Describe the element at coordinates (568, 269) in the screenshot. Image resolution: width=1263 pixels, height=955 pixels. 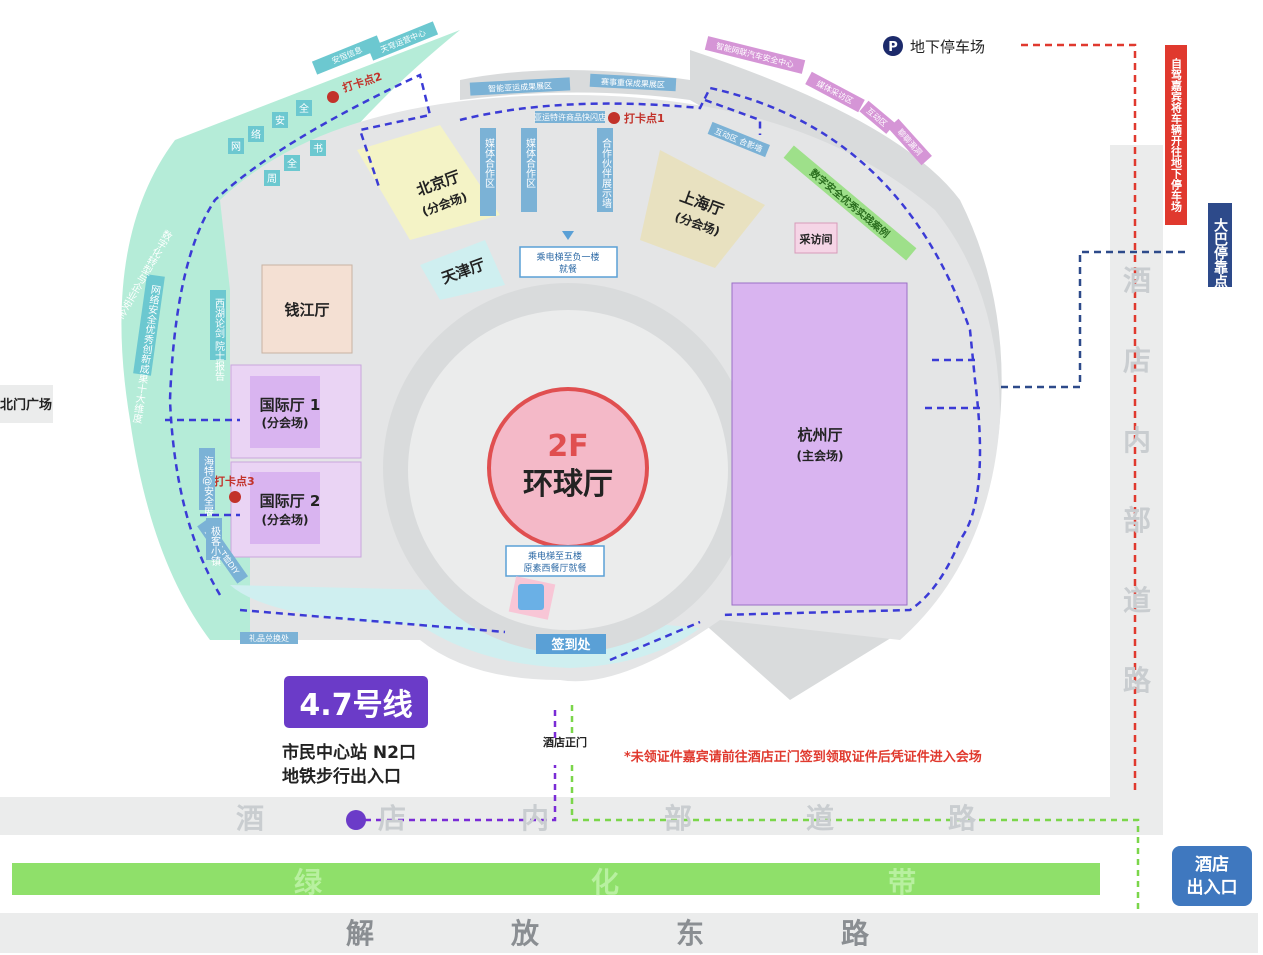
I see `elevator-b1-line2: 就餐` at that location.